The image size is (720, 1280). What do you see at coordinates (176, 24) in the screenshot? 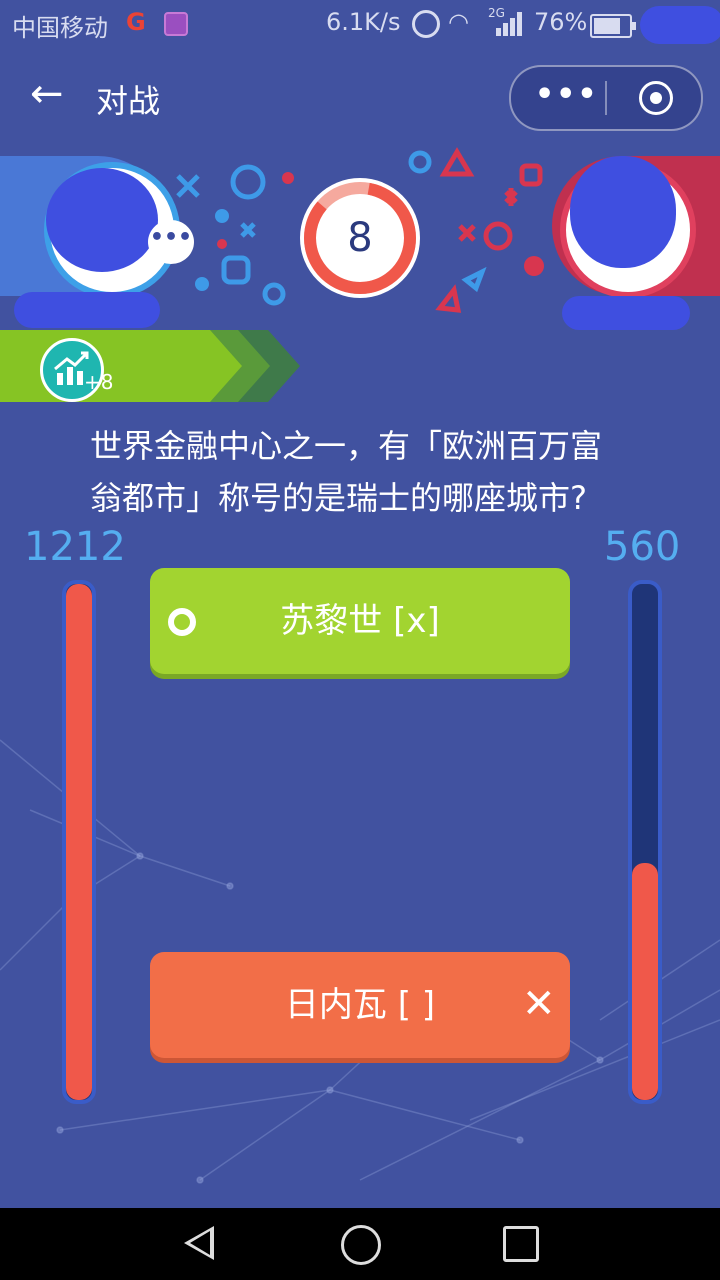
I see `gallery-icon` at bounding box center [176, 24].